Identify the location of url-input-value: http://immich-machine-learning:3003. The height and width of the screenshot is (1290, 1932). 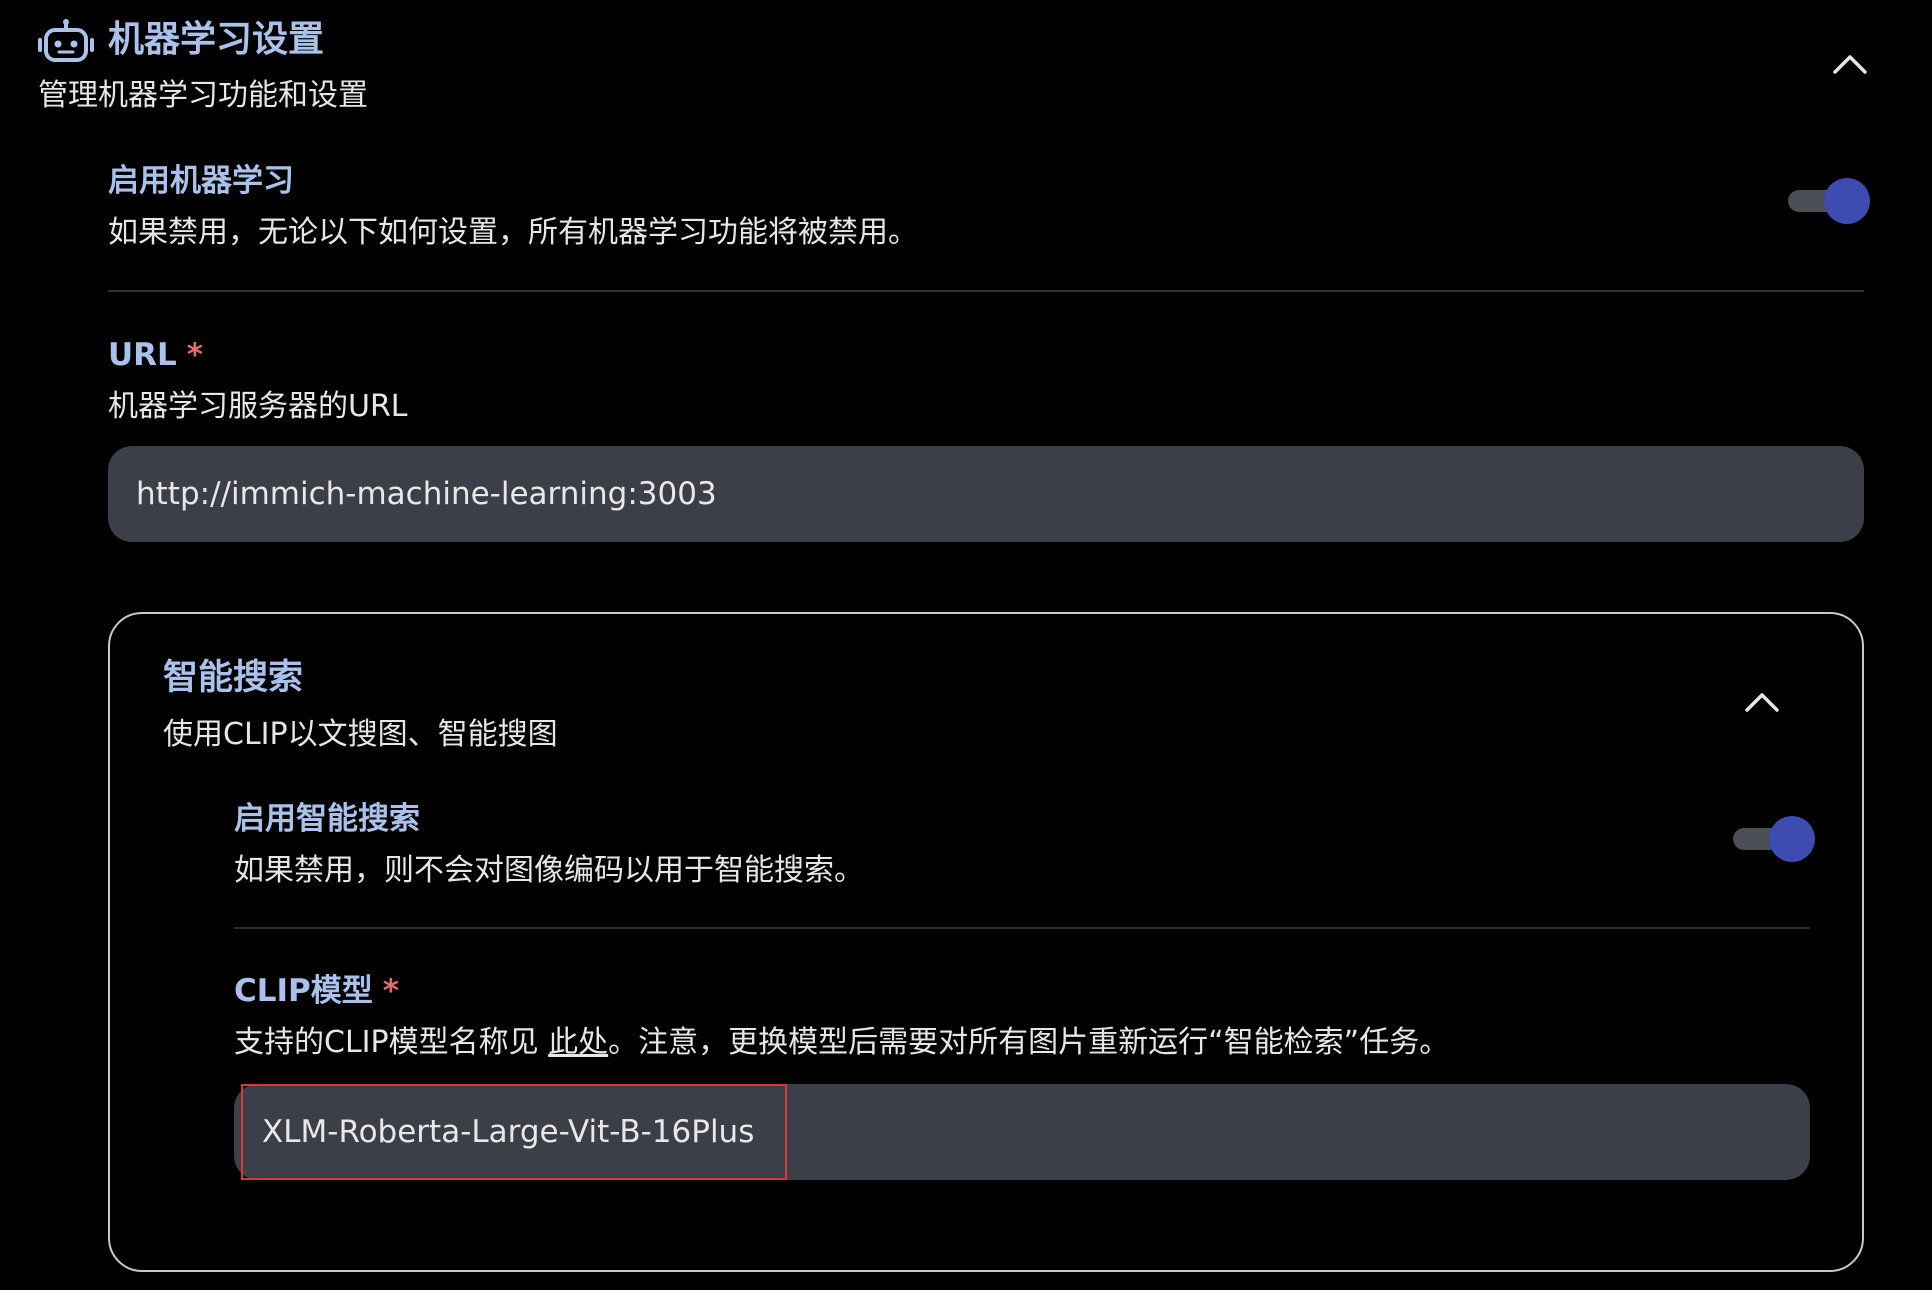
(426, 494).